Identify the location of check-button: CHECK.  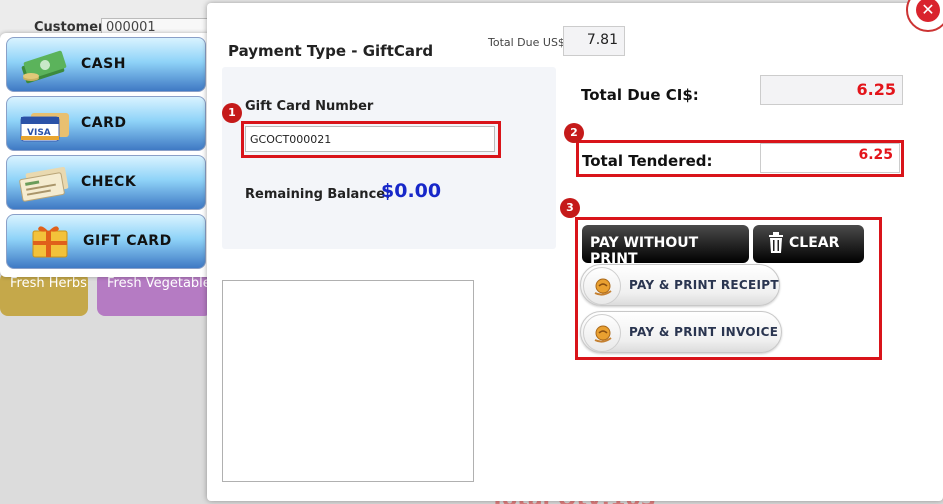
(106, 182).